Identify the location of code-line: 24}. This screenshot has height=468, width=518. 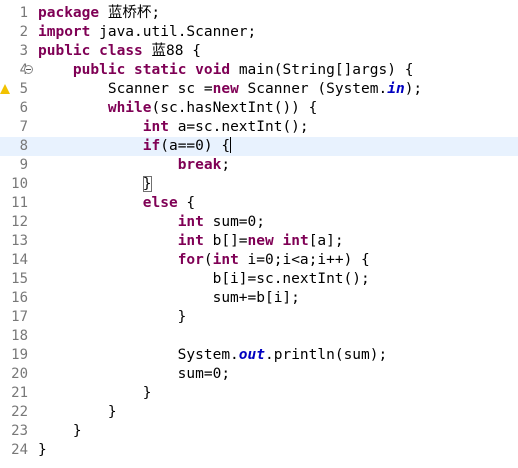
(259, 450).